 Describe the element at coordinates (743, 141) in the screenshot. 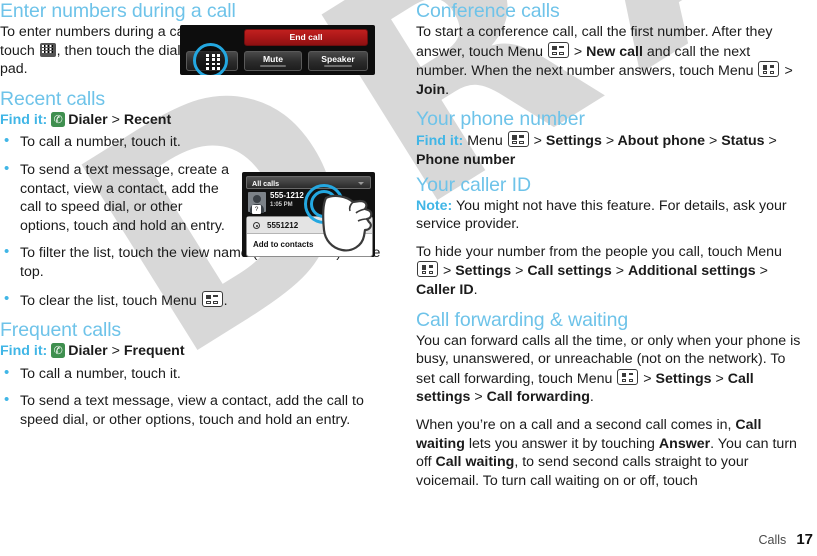

I see `findit-path-status: Status` at that location.